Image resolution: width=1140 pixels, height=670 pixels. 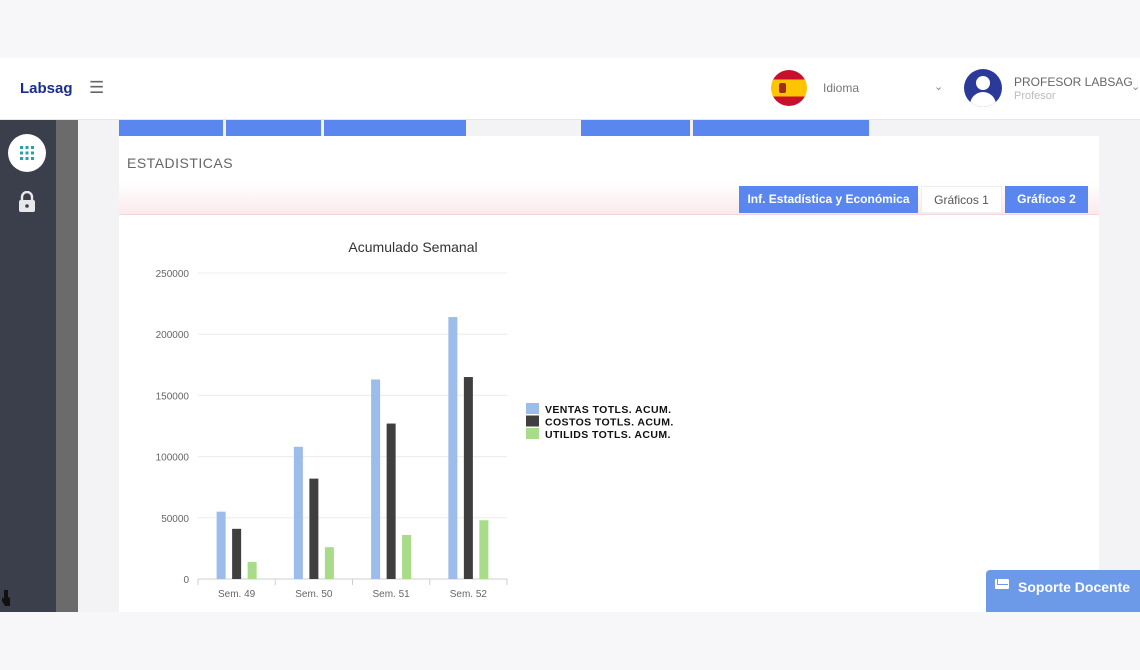 What do you see at coordinates (180, 163) in the screenshot?
I see `panel-title: ESTADISTICAS` at bounding box center [180, 163].